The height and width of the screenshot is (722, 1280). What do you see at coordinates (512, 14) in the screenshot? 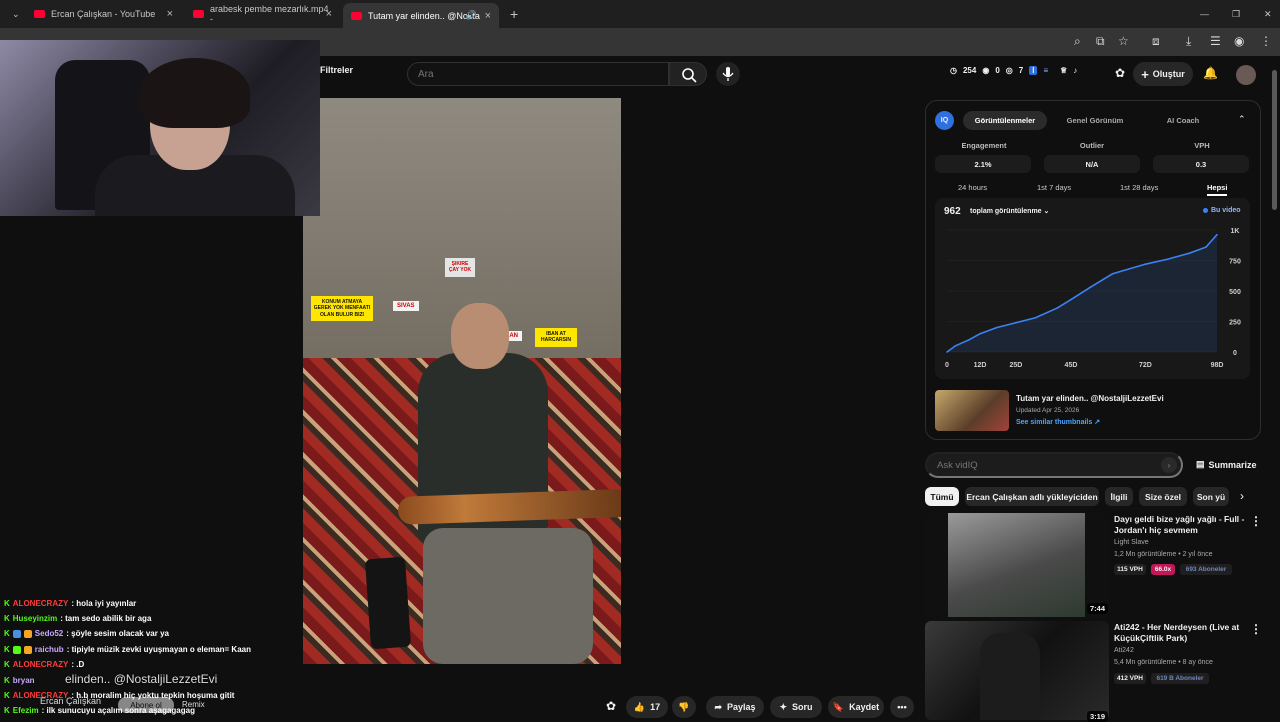
I see `new-tab-button: +` at bounding box center [512, 14].